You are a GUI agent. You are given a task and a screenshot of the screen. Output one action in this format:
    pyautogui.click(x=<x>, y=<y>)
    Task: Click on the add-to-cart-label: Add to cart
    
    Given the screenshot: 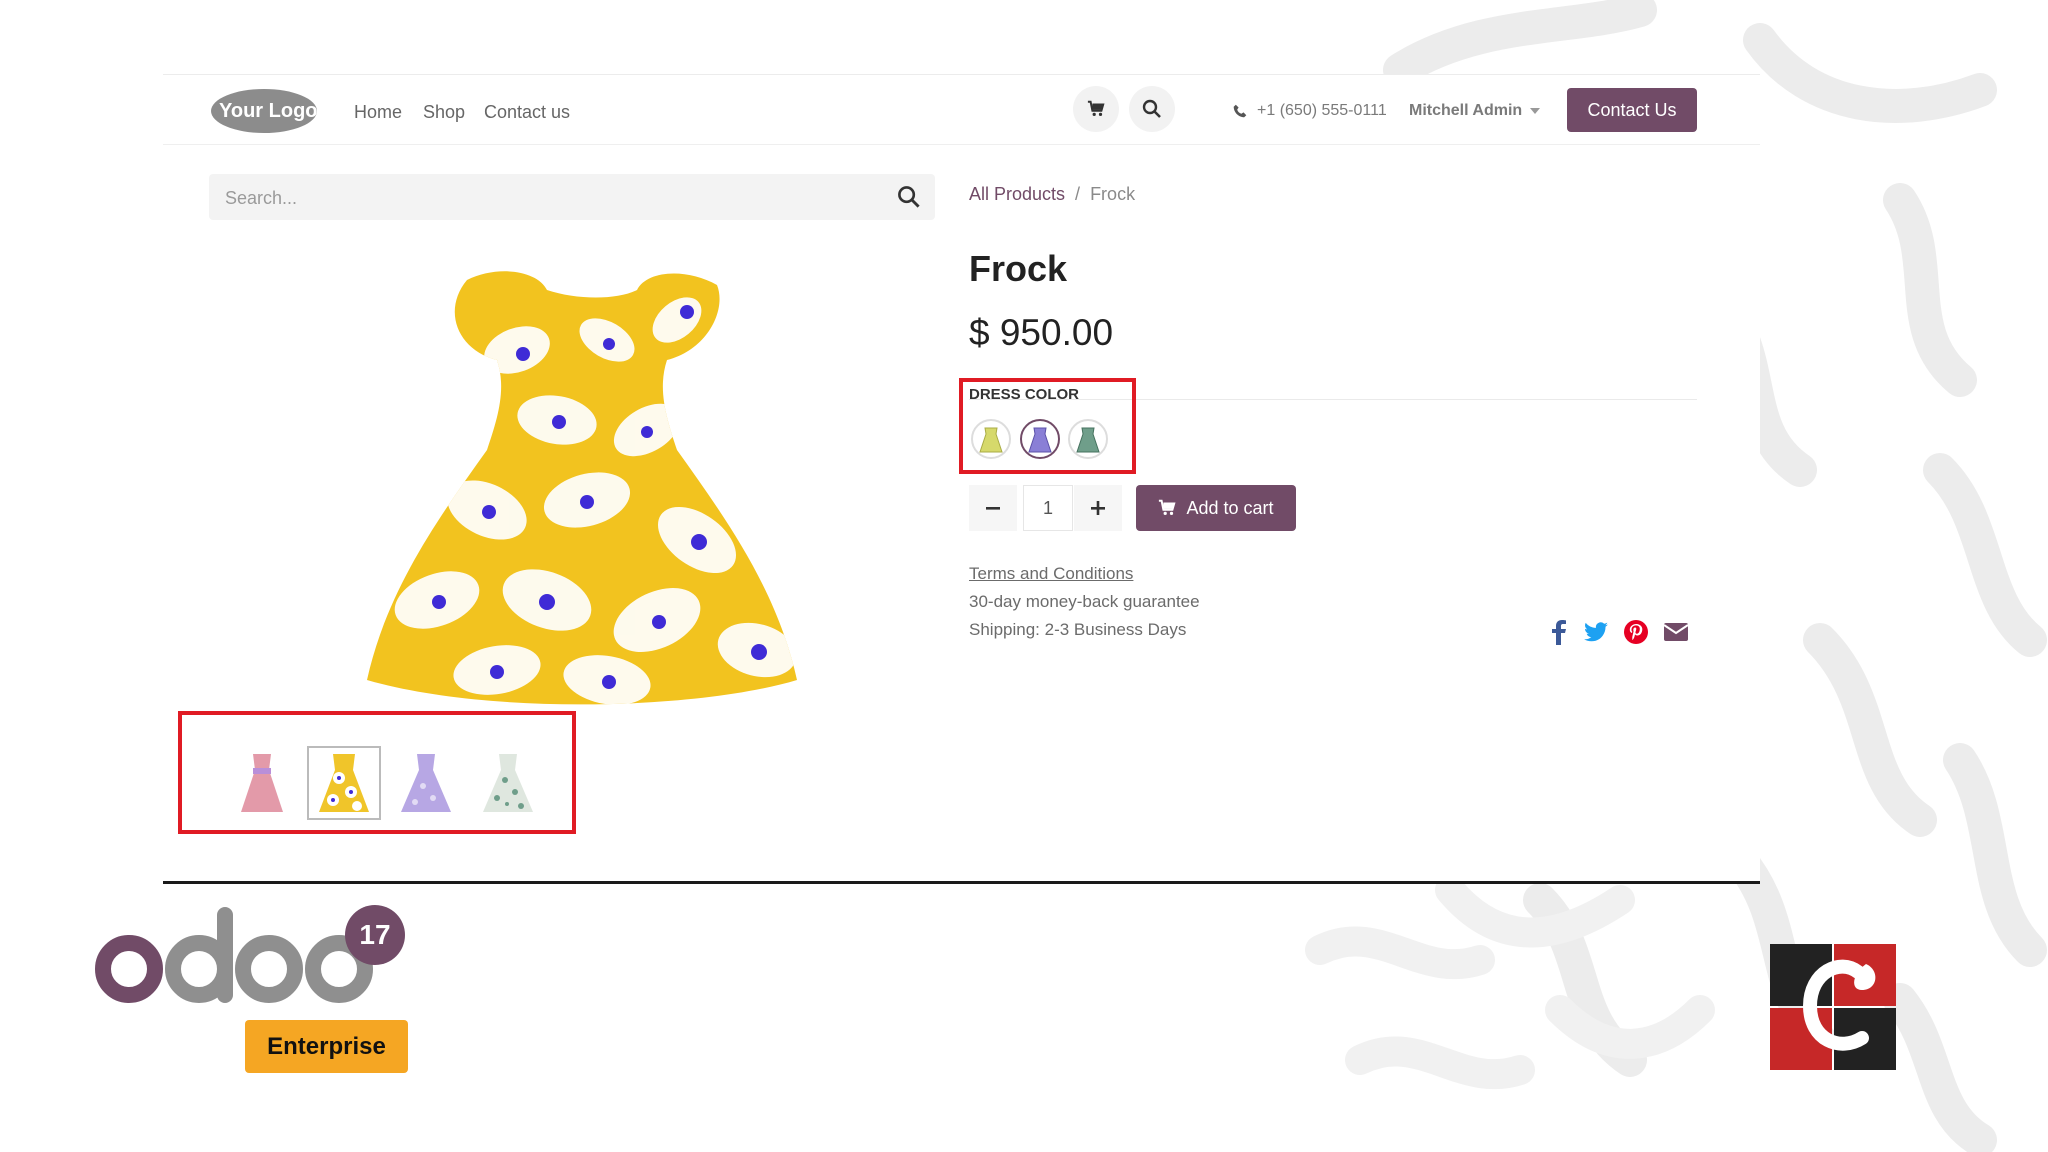 What is the action you would take?
    pyautogui.click(x=1230, y=507)
    